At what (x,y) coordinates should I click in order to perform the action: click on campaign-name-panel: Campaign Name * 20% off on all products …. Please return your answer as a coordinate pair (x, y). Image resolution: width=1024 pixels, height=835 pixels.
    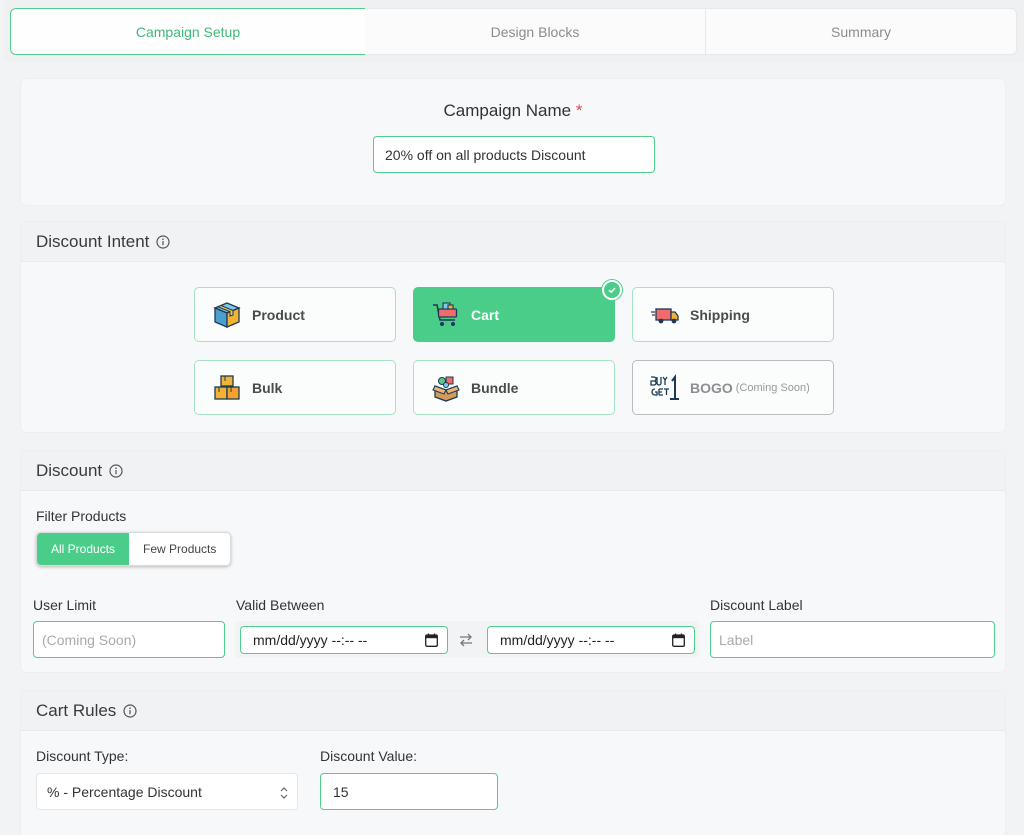
    Looking at the image, I should click on (513, 142).